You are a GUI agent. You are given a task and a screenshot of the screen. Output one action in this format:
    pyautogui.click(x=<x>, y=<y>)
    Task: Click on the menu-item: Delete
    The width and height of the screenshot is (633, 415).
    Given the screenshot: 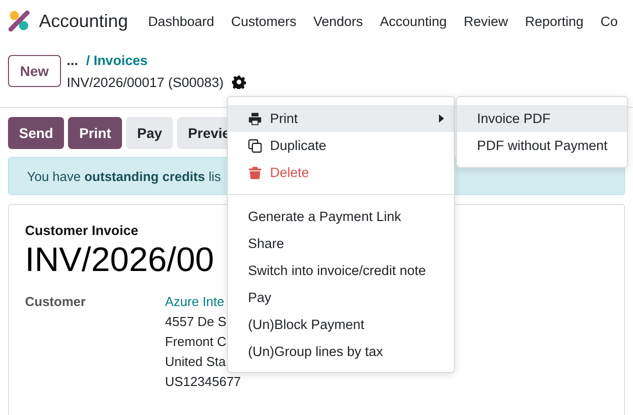 What is the action you would take?
    pyautogui.click(x=341, y=172)
    